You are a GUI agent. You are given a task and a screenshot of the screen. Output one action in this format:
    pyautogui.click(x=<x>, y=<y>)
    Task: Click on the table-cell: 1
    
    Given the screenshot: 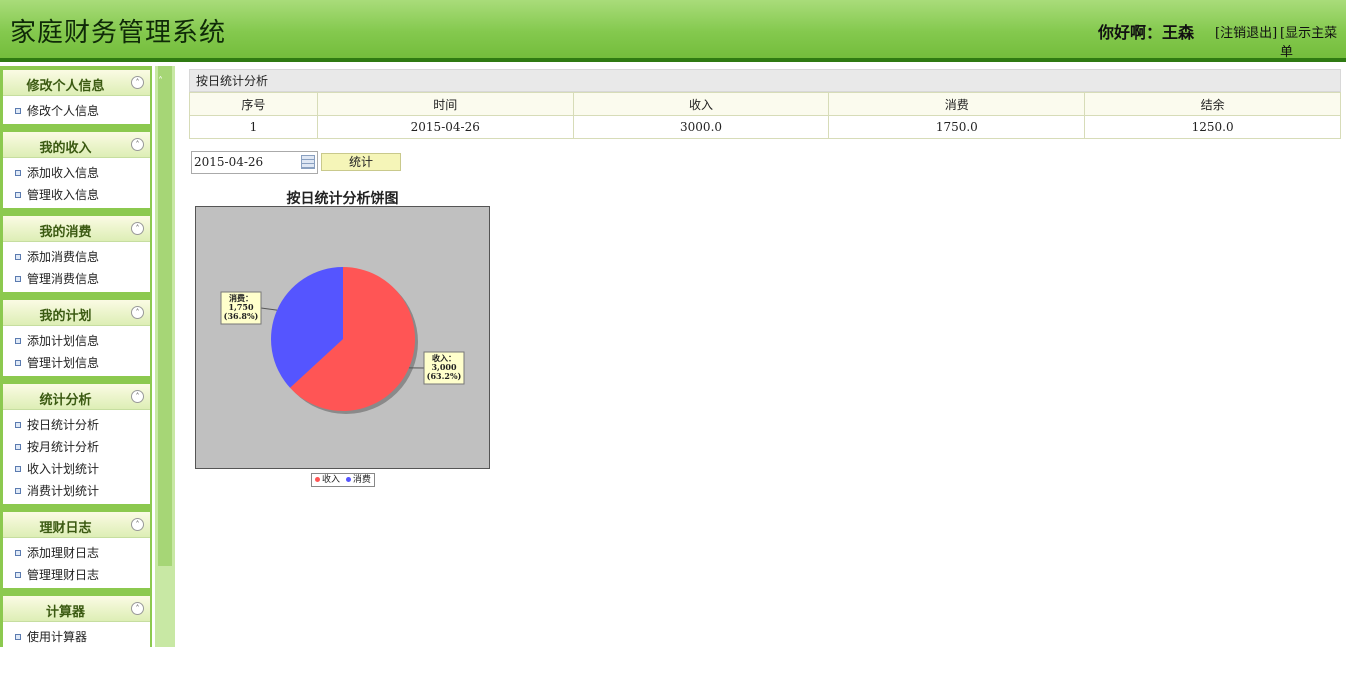 What is the action you would take?
    pyautogui.click(x=254, y=127)
    